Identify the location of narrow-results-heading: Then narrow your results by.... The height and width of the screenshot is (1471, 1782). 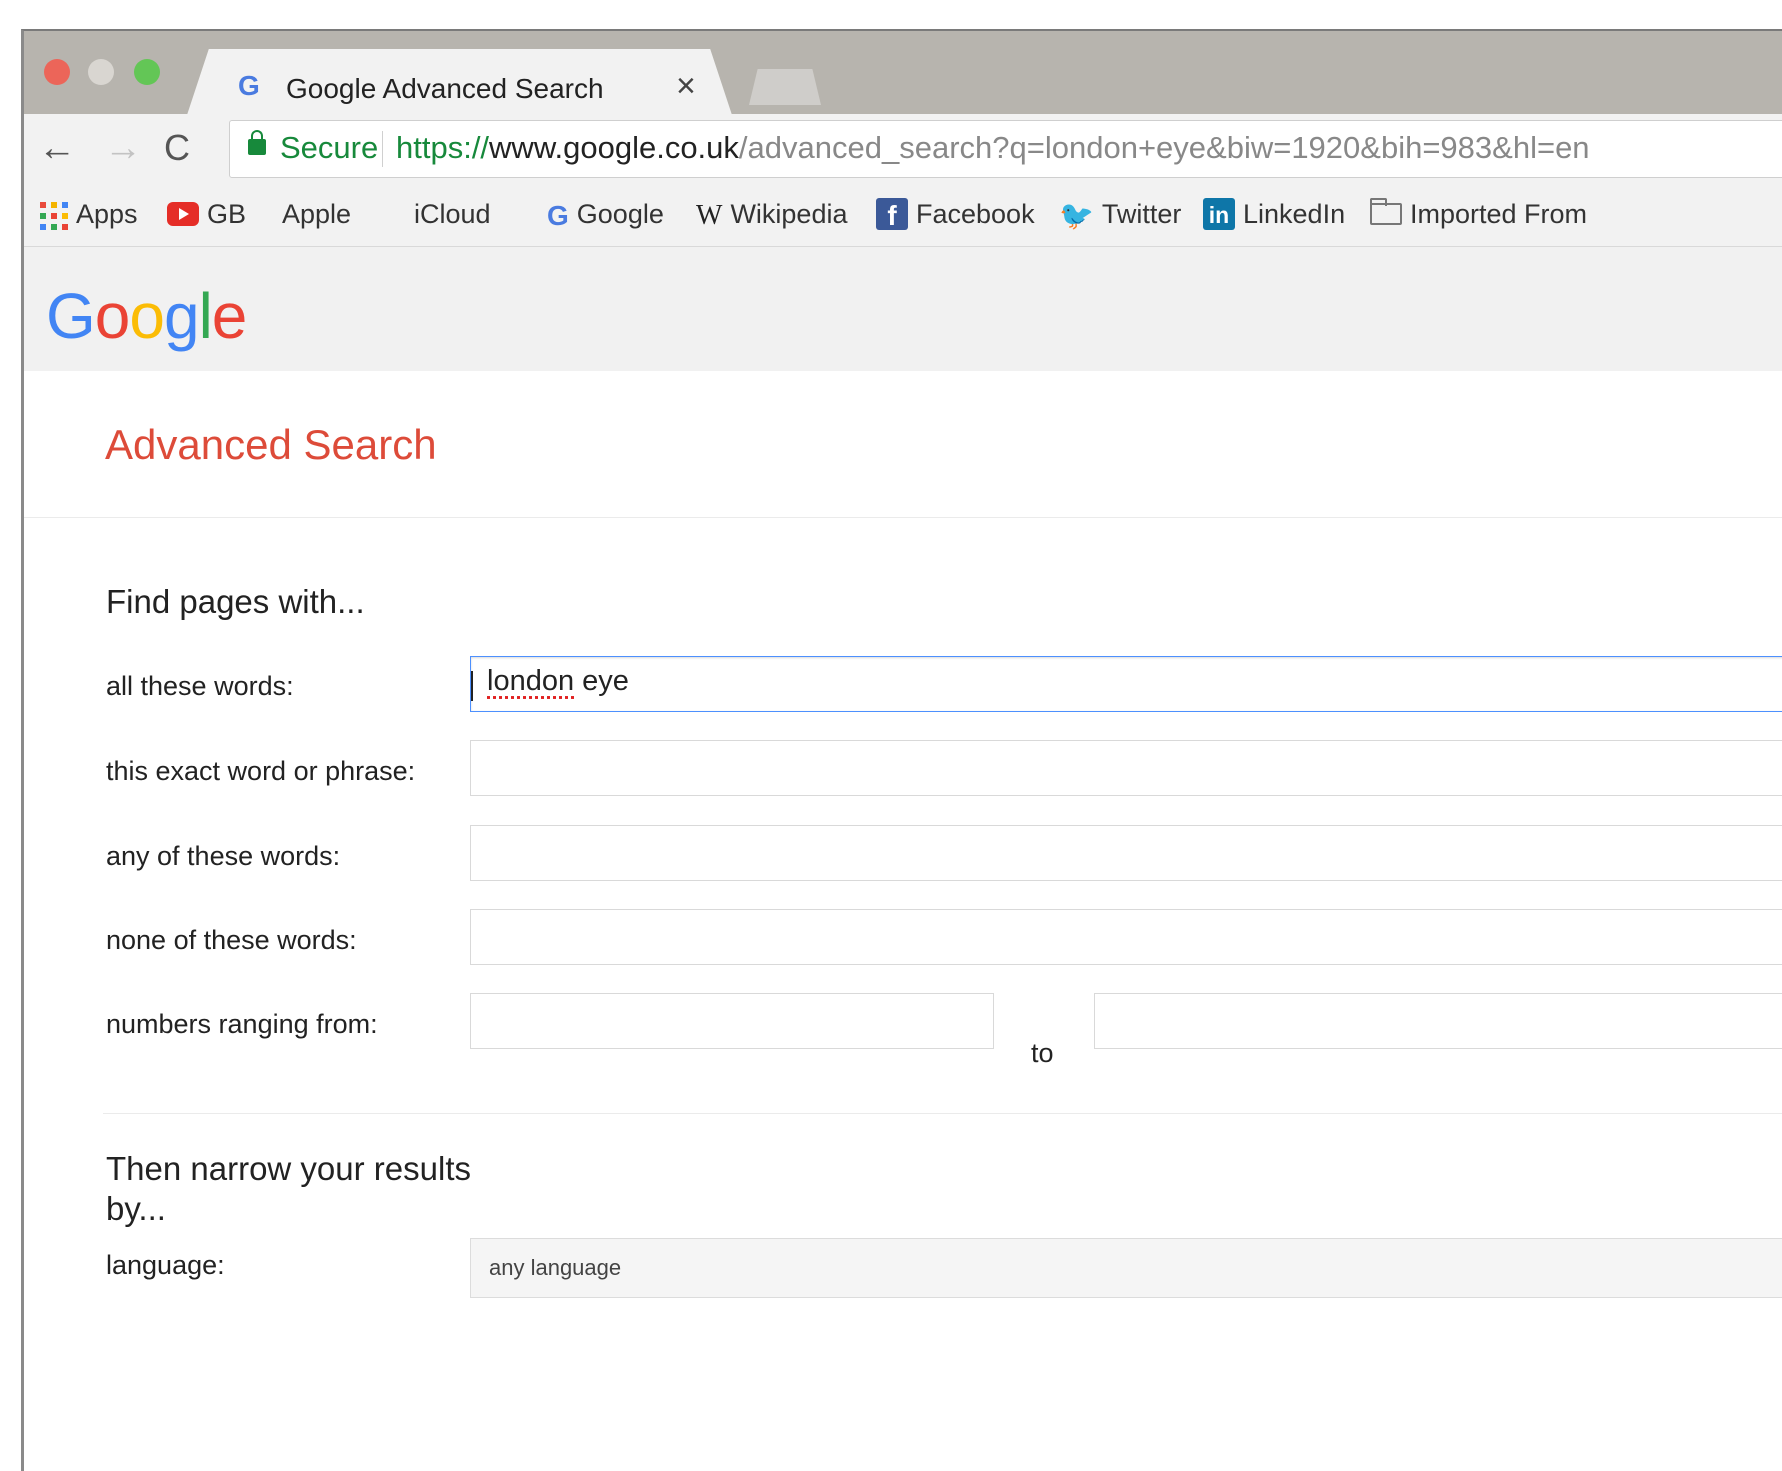
(288, 1188).